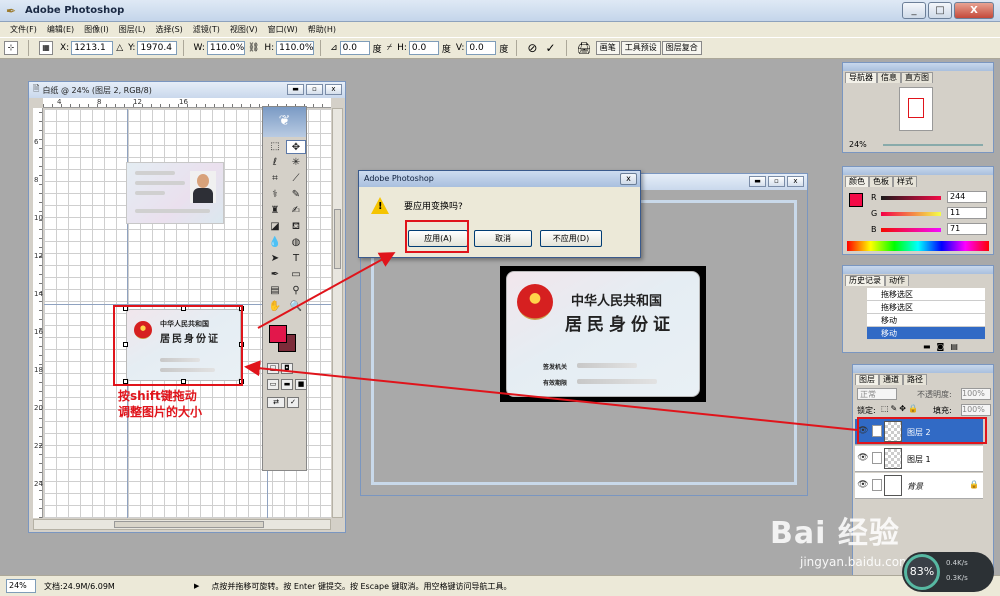  I want to click on brush-tool-icon: ✎, so click(296, 195).